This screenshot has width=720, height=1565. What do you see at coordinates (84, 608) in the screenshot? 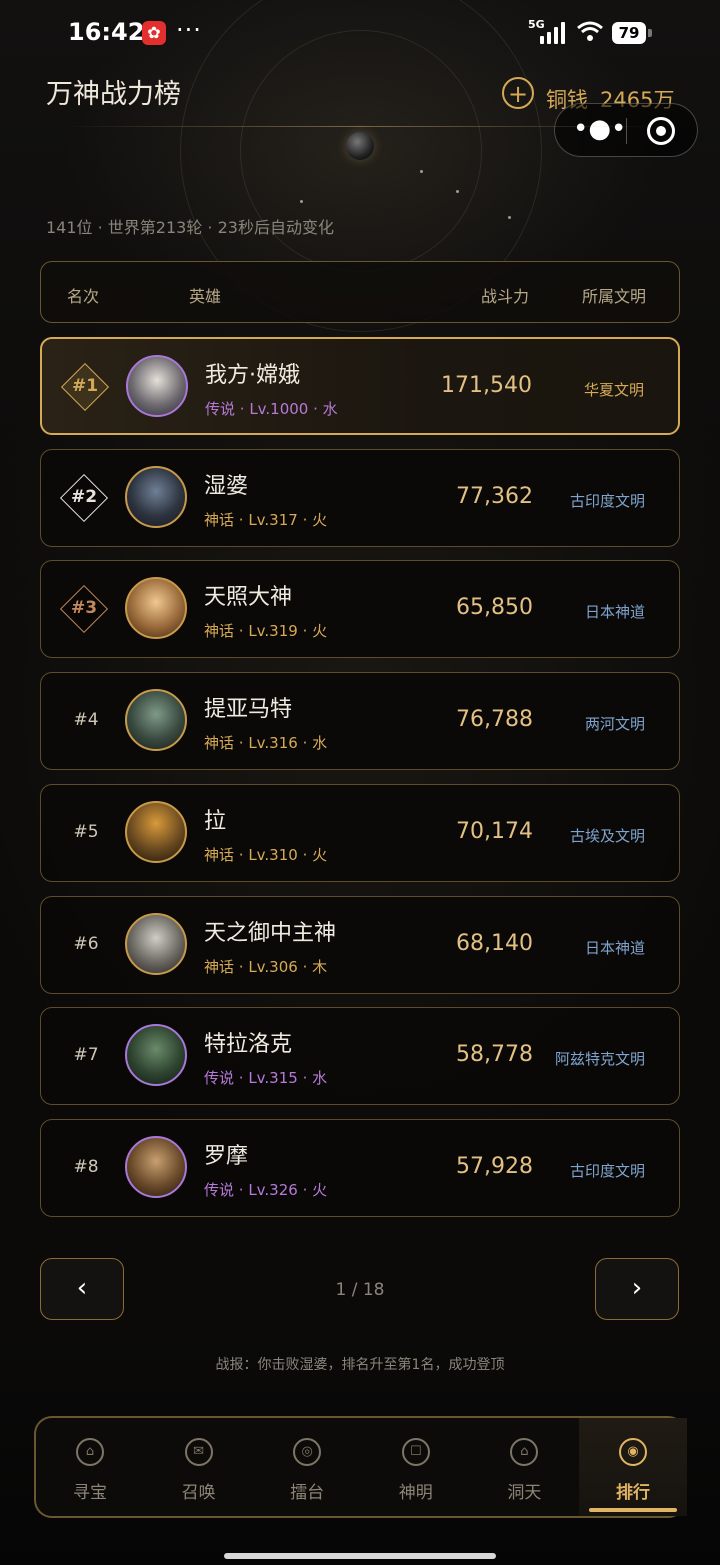
I see `rank-number: #3` at bounding box center [84, 608].